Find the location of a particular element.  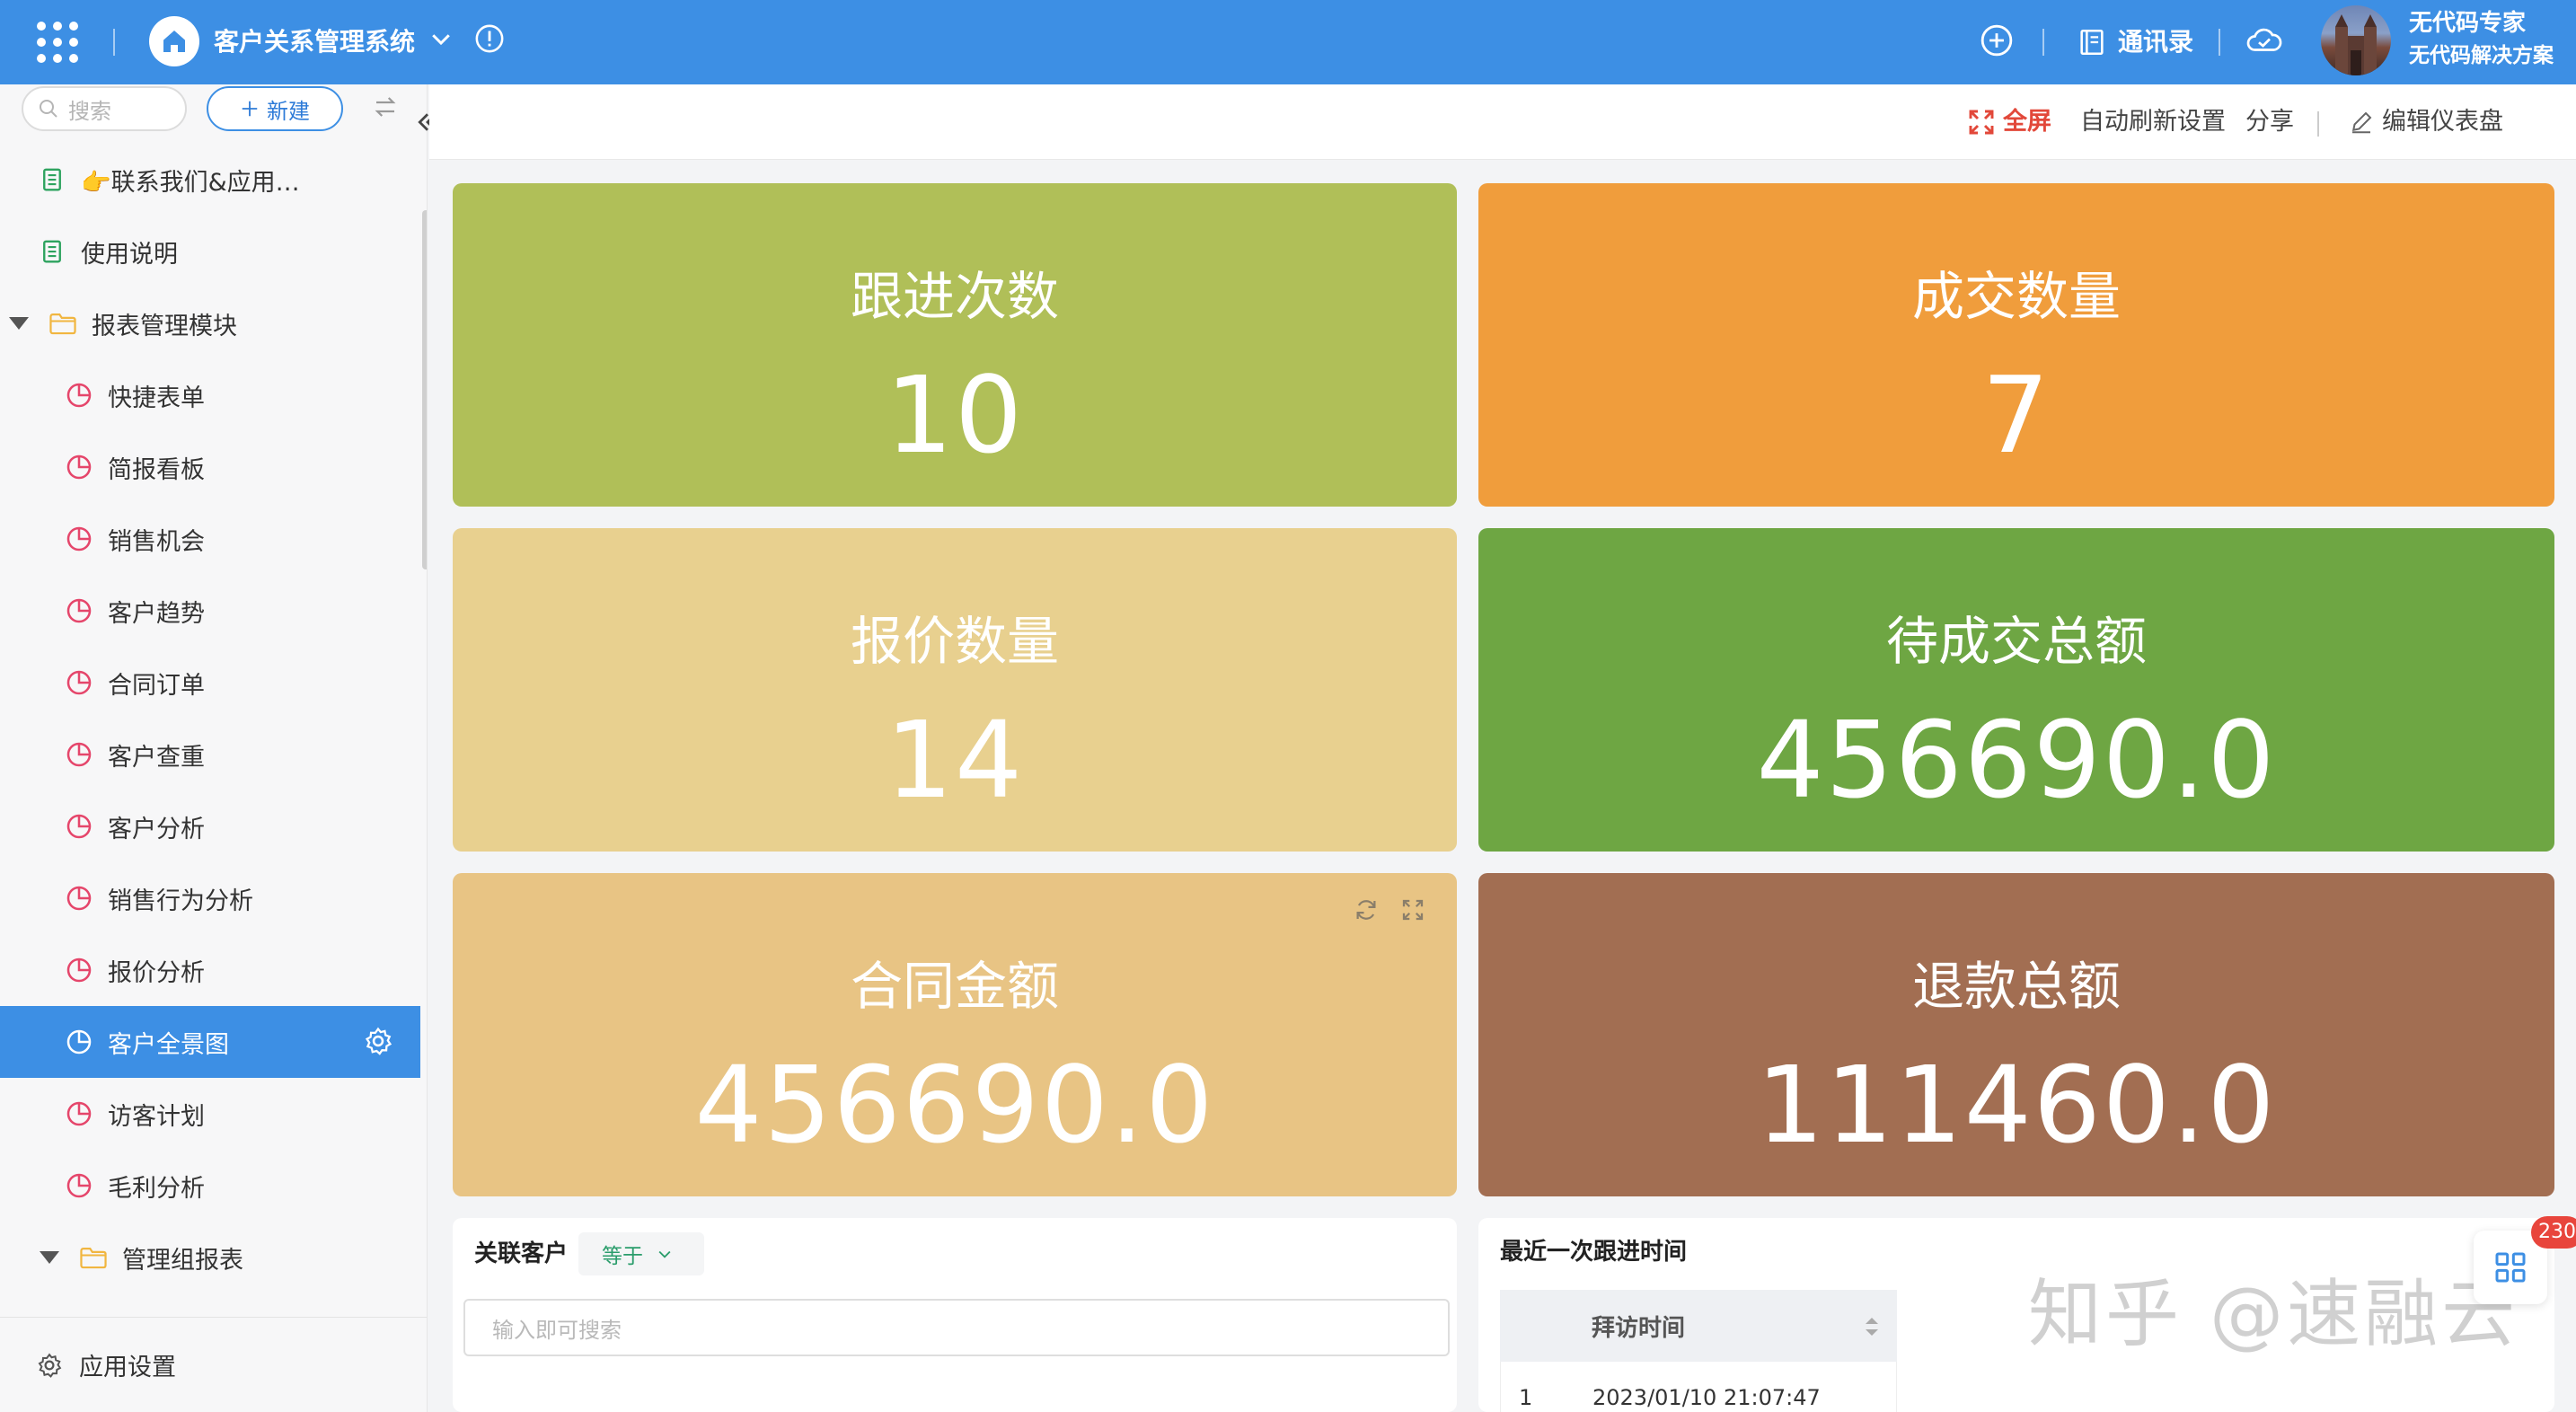

sidebar-item: 客户全景图 is located at coordinates (210, 1042).